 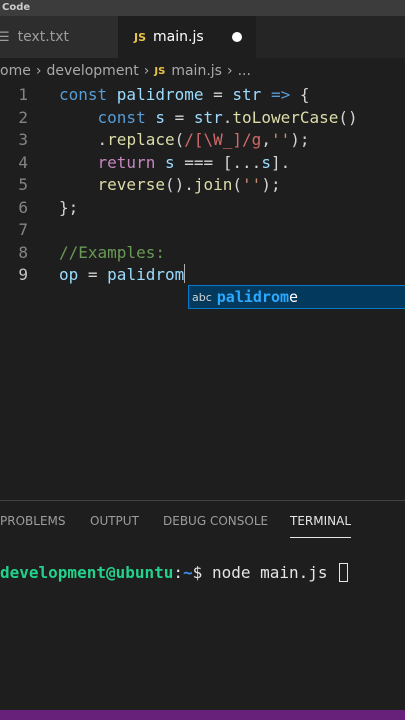 I want to click on code-line: 5 reverse().join('');, so click(x=202, y=185).